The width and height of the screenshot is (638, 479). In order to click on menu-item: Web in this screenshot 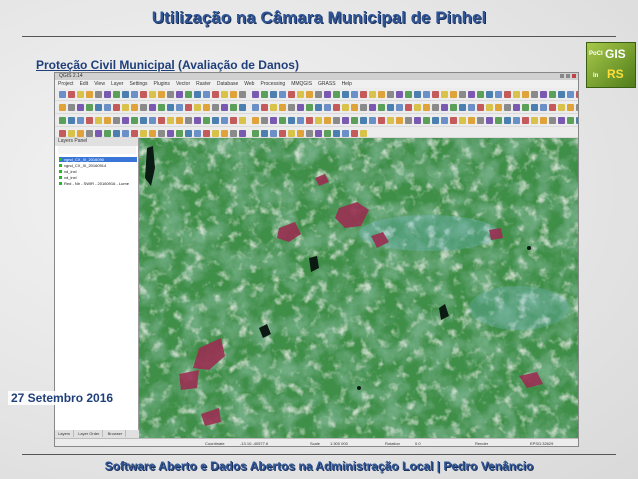, I will do `click(249, 84)`.